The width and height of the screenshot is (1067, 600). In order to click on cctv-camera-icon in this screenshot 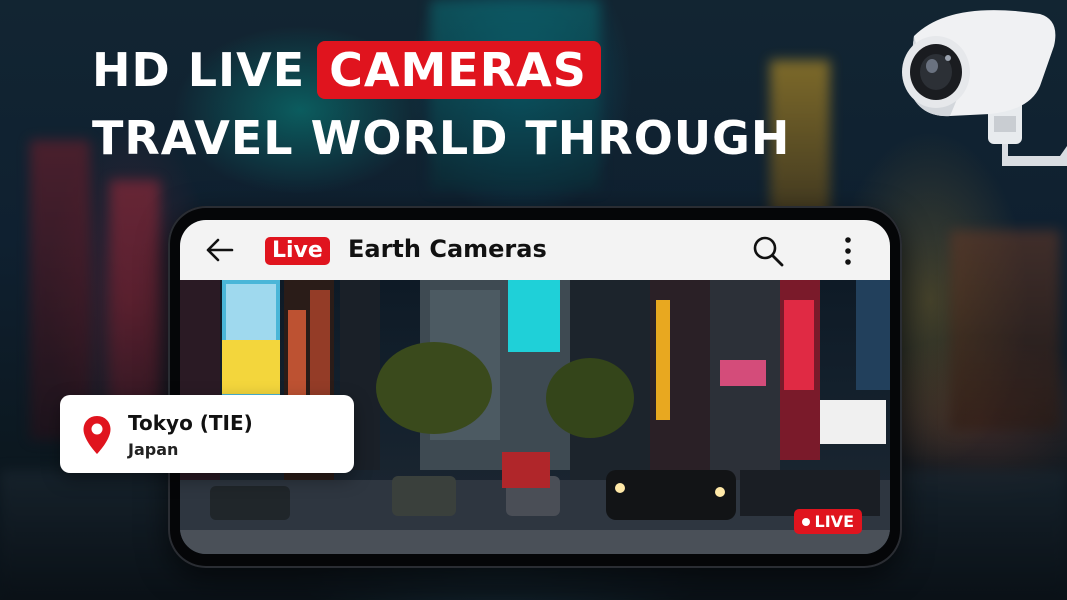, I will do `click(984, 88)`.